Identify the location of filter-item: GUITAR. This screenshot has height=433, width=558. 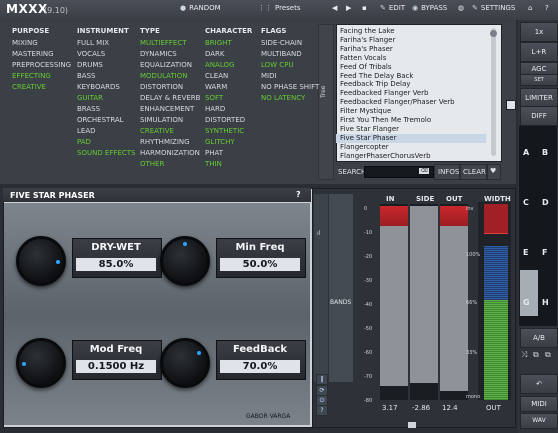
(90, 98).